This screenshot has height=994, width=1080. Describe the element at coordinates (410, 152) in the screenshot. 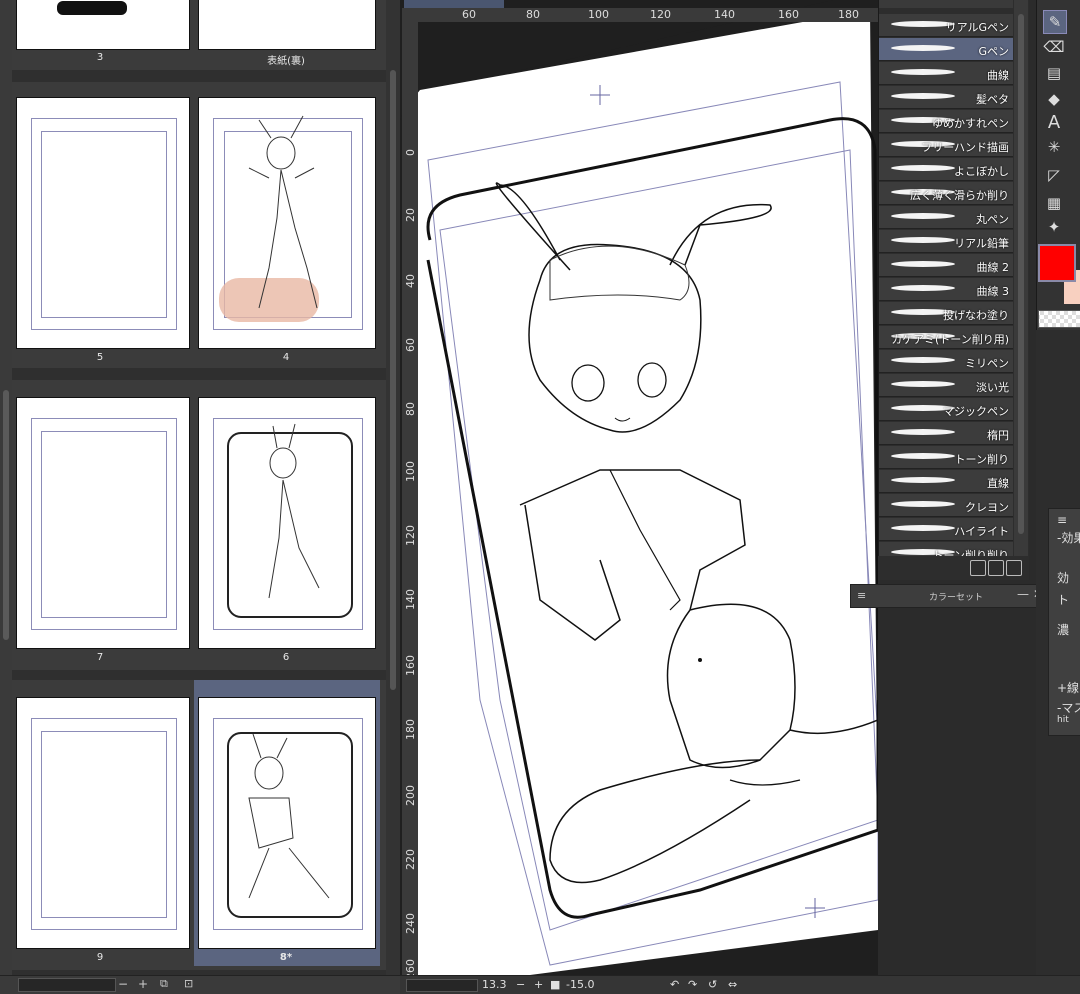

I see `ruler-tick: 0` at that location.